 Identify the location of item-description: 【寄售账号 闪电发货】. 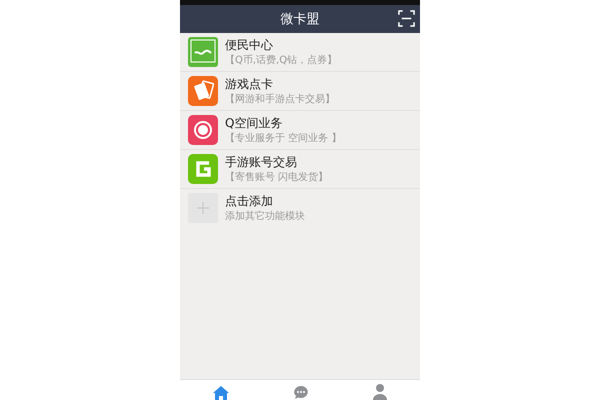
(276, 178).